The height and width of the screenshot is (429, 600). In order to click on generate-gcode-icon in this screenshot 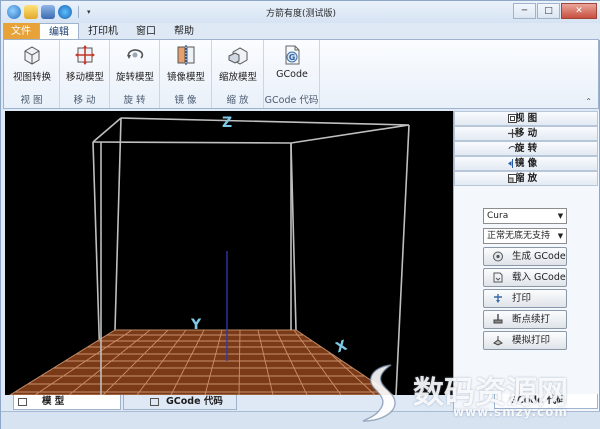, I will do `click(498, 256)`.